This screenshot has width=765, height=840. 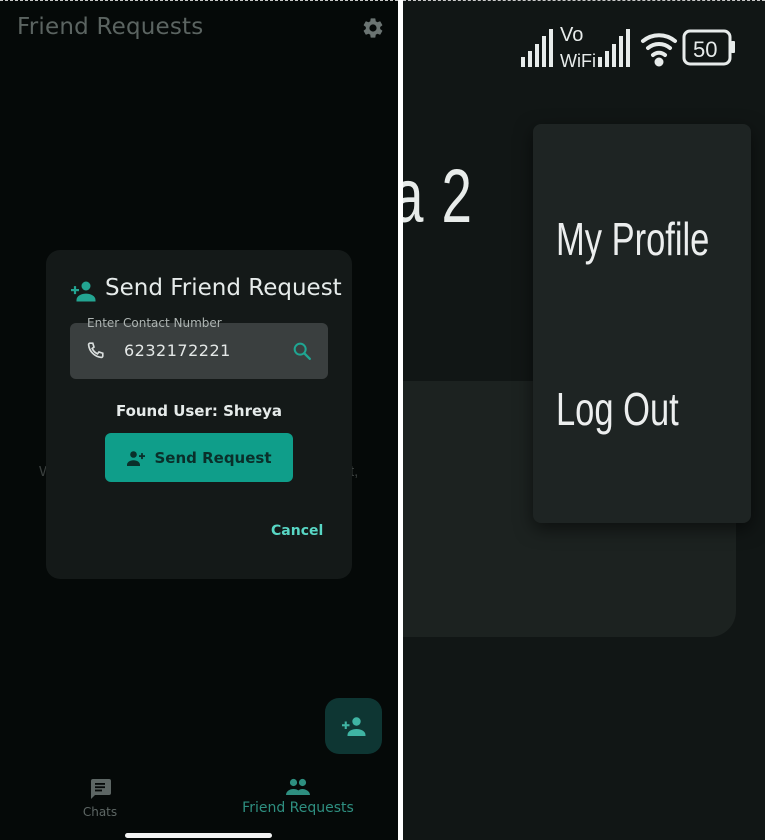 I want to click on search-icon, so click(x=302, y=351).